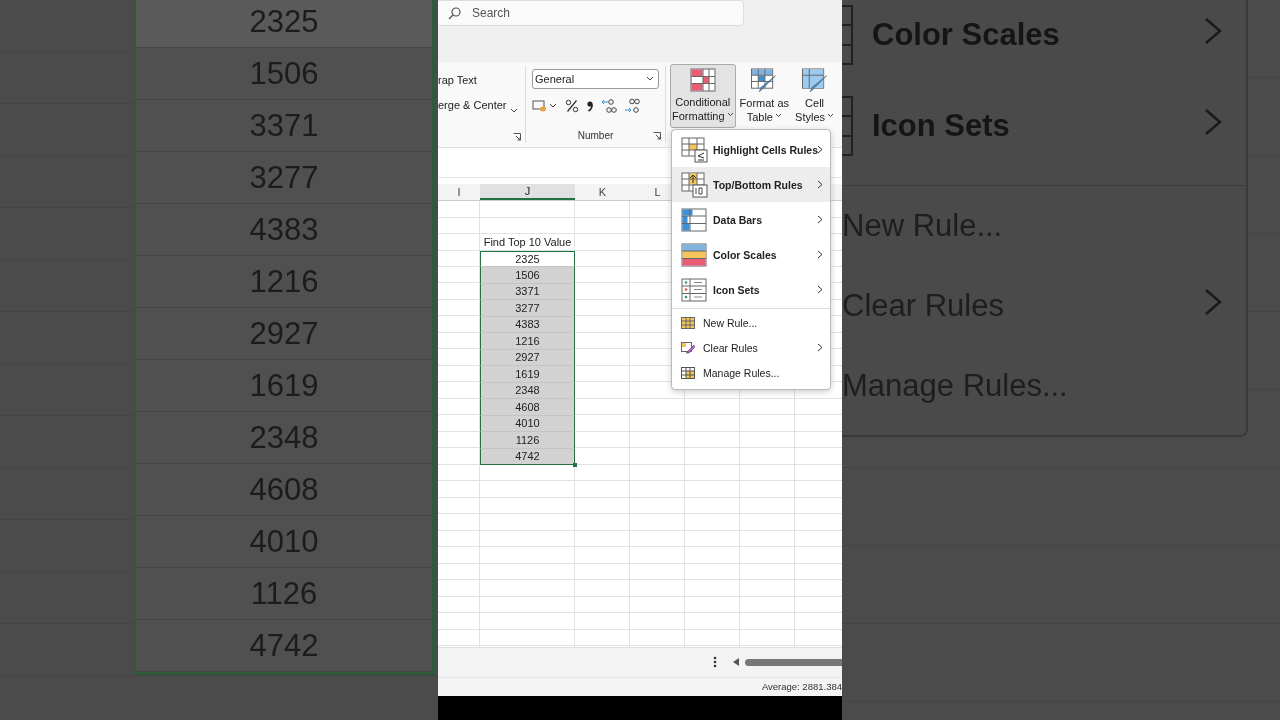 Image resolution: width=1280 pixels, height=720 pixels. I want to click on highlighted-grid-icon, so click(702, 80).